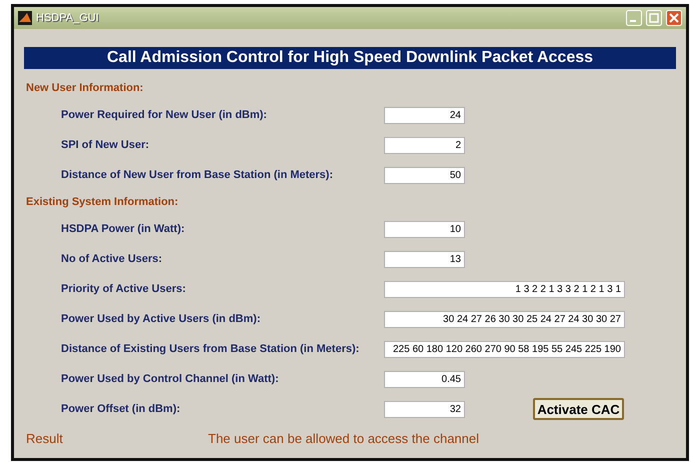 The width and height of the screenshot is (691, 462). What do you see at coordinates (424, 115) in the screenshot?
I see `input-field: 24` at bounding box center [424, 115].